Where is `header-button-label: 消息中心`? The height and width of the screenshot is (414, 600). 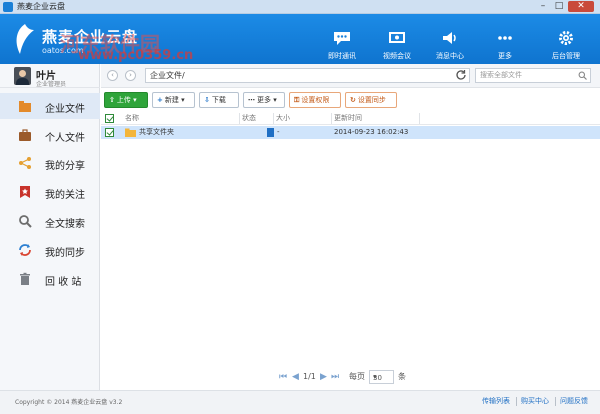
header-button-label: 消息中心 is located at coordinates (450, 56).